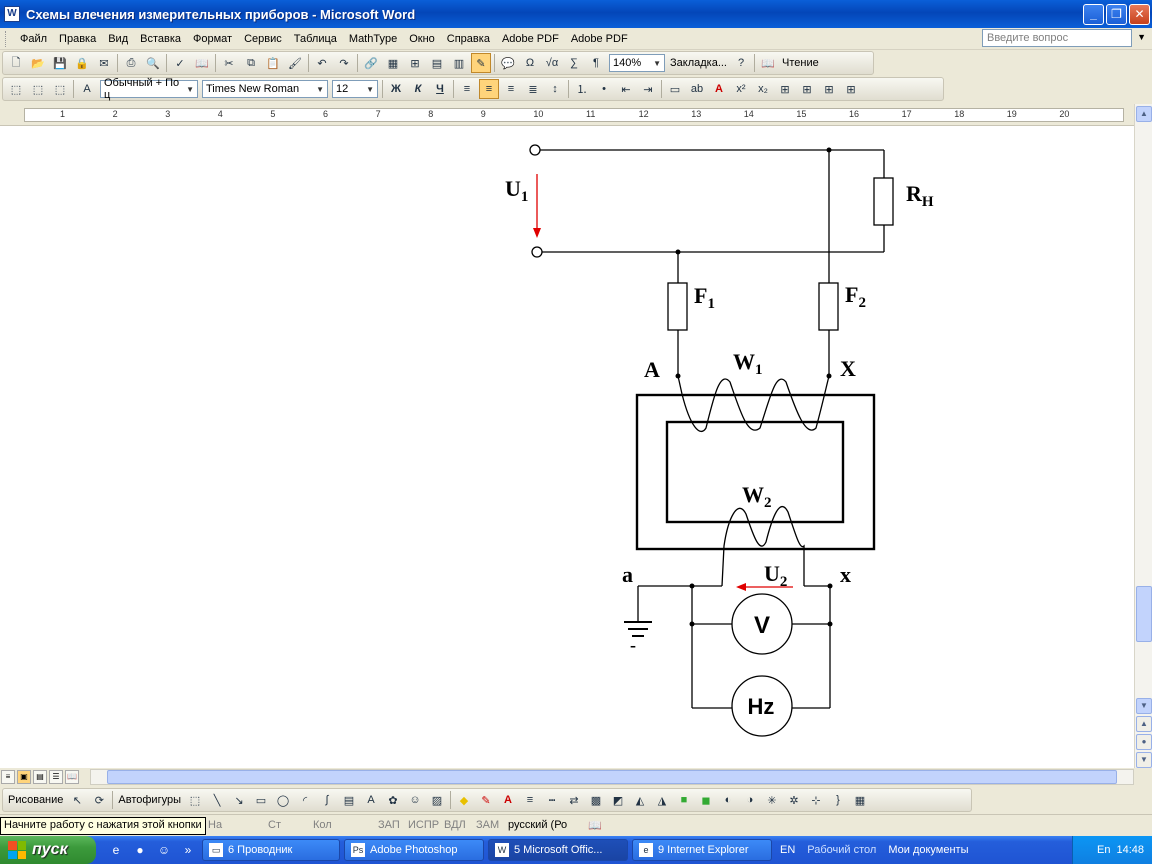  I want to click on 3d-icon: ◩, so click(618, 800).